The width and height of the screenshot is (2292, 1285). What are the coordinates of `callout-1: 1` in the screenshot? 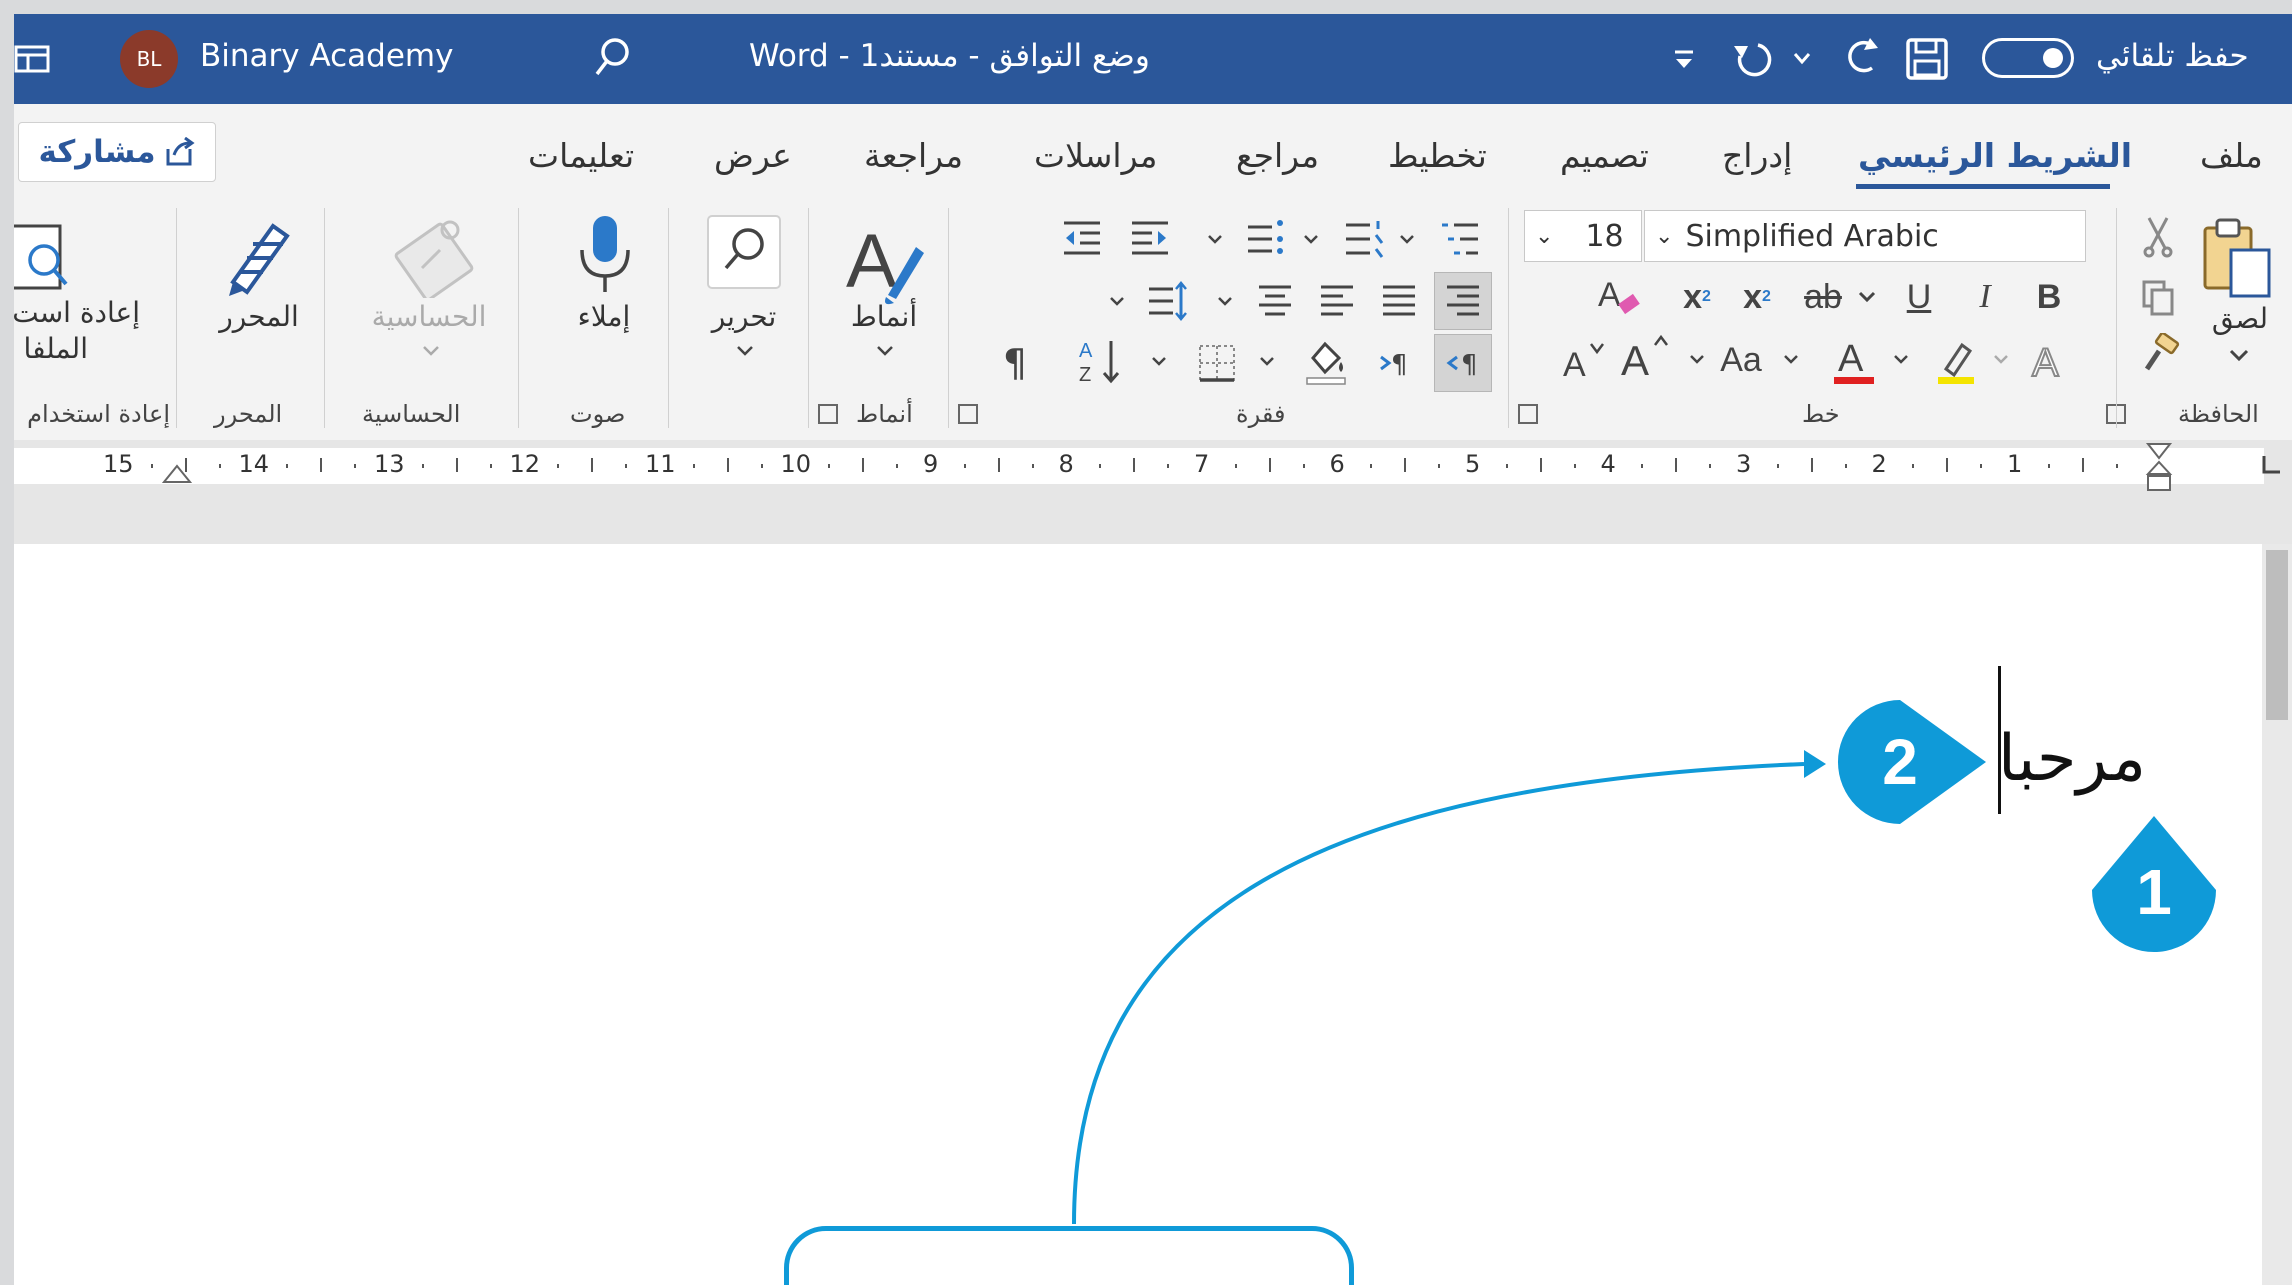 It's located at (2154, 892).